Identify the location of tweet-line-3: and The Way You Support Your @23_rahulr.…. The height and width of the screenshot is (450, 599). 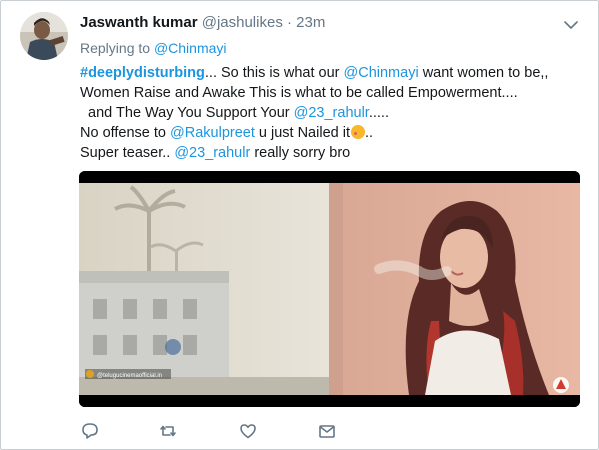
(335, 113).